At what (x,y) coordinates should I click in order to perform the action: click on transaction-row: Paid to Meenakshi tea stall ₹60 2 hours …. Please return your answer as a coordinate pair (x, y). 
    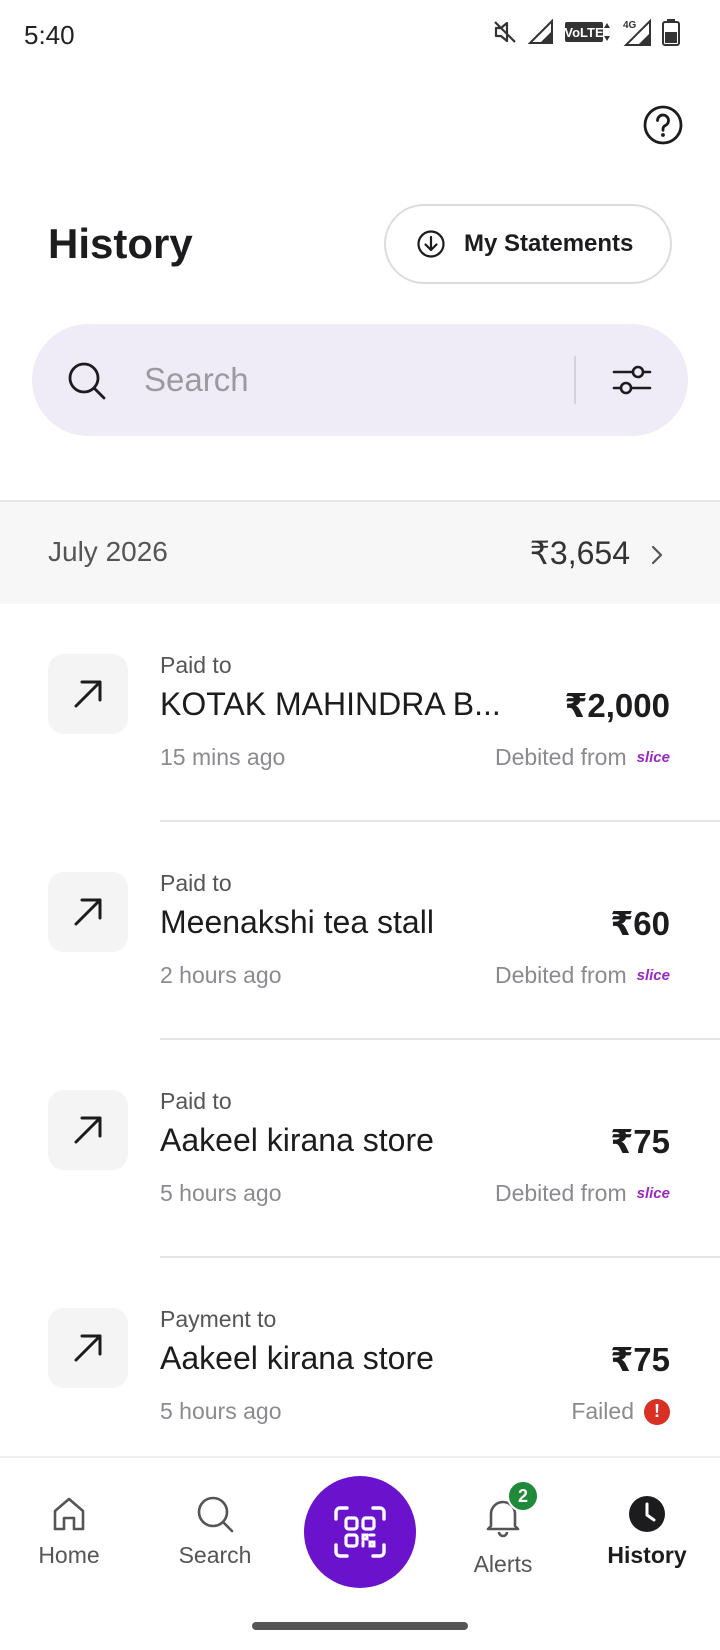
    Looking at the image, I should click on (360, 931).